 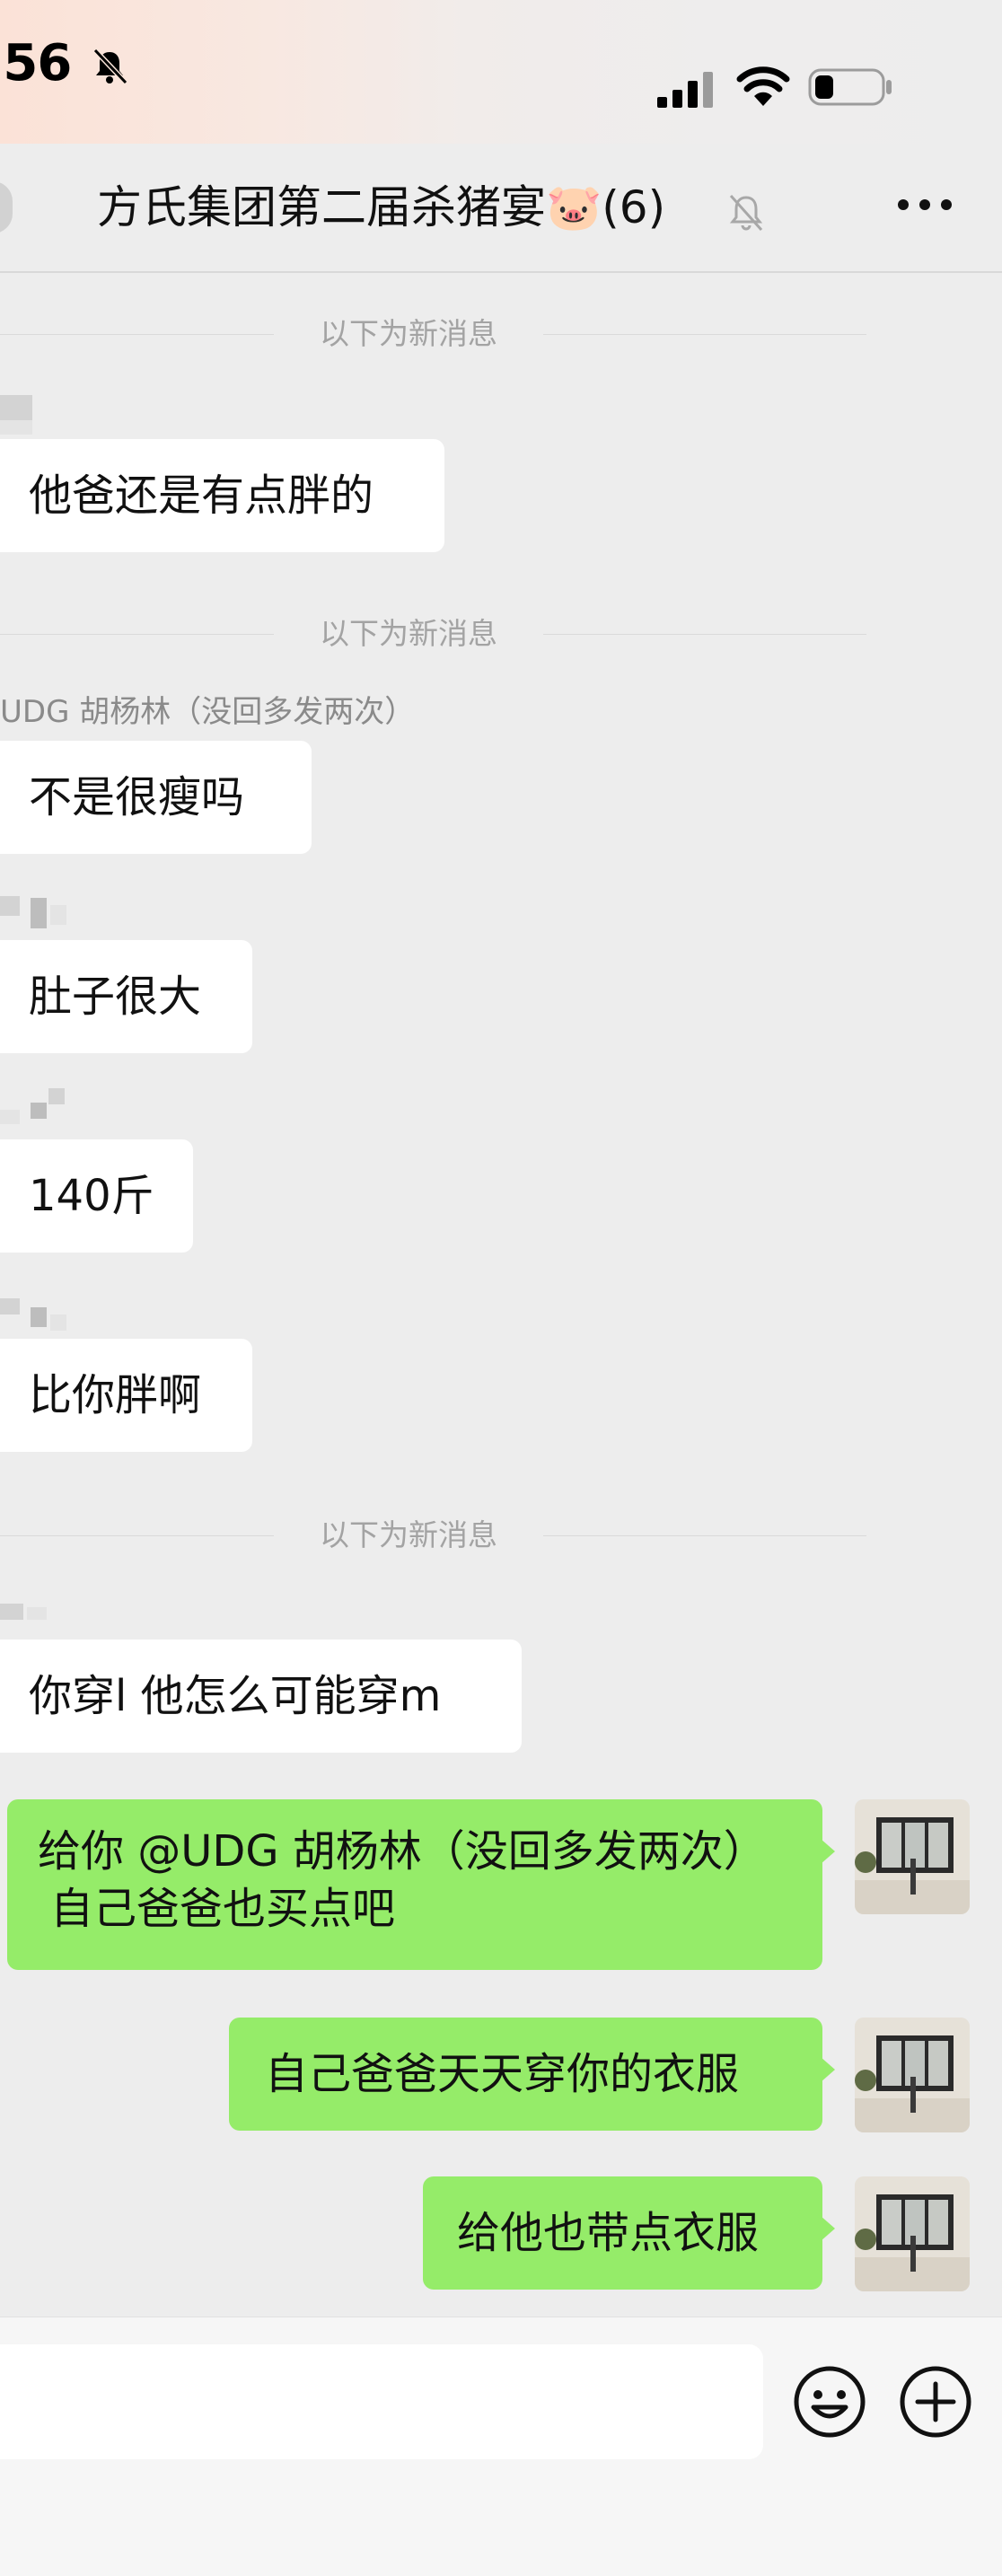 What do you see at coordinates (110, 66) in the screenshot?
I see `bell-off-icon` at bounding box center [110, 66].